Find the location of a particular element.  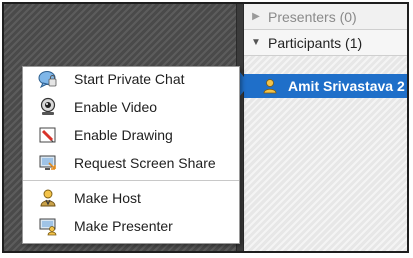

menu-item-request-screen-share: Request Screen Share is located at coordinates (131, 163).